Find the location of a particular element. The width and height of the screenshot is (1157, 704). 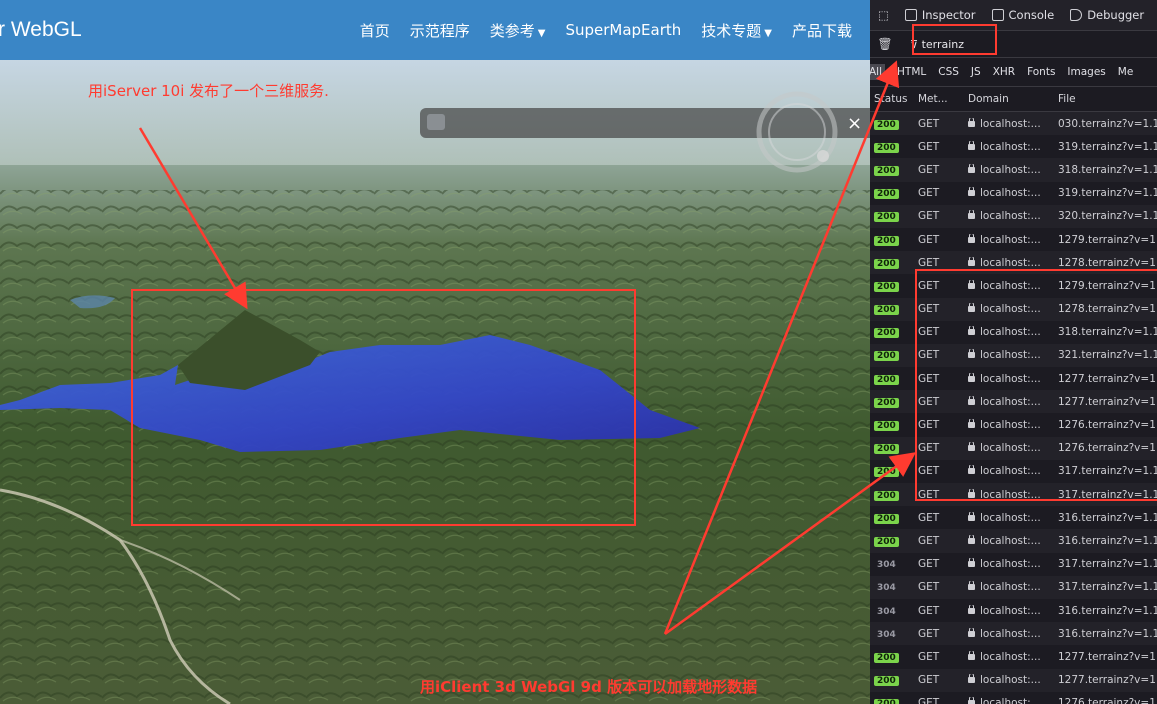

nav-item-label: 产品下载 is located at coordinates (821, 30).